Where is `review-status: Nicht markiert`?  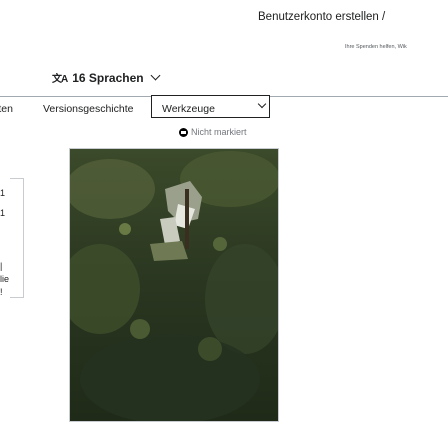
review-status: Nicht markiert is located at coordinates (213, 132).